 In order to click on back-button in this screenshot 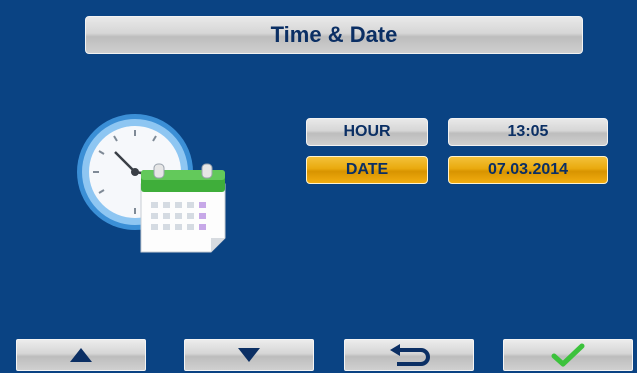, I will do `click(409, 355)`.